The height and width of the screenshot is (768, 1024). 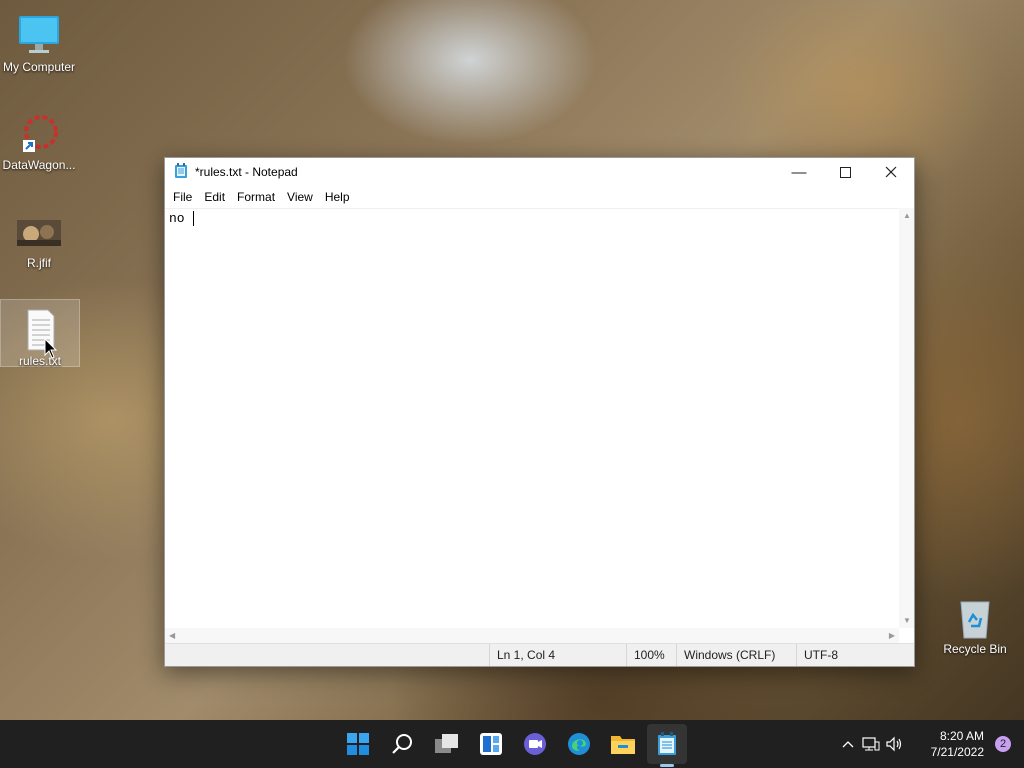 What do you see at coordinates (906, 418) in the screenshot?
I see `vertical-scrollbar: ▲ ▼` at bounding box center [906, 418].